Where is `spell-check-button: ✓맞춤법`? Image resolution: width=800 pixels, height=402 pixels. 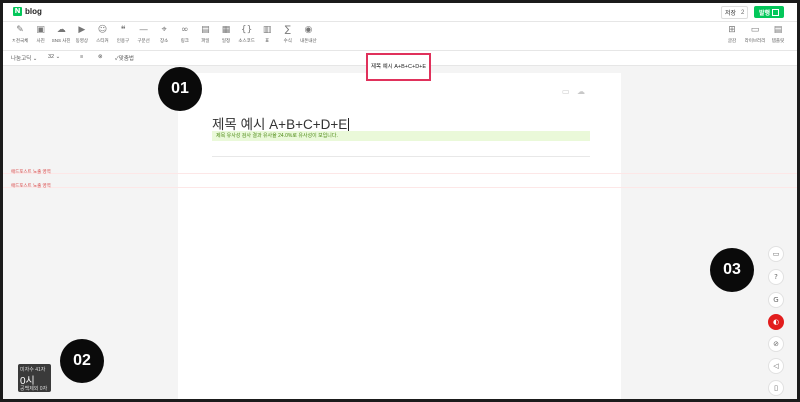 spell-check-button: ✓맞춤법 is located at coordinates (124, 58).